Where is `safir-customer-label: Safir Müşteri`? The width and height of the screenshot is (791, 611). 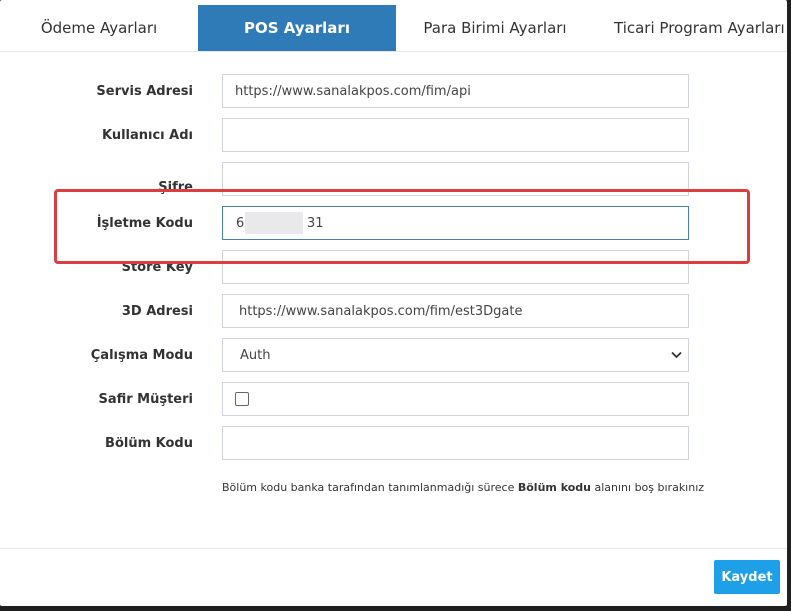
safir-customer-label: Safir Müşteri is located at coordinates (145, 399).